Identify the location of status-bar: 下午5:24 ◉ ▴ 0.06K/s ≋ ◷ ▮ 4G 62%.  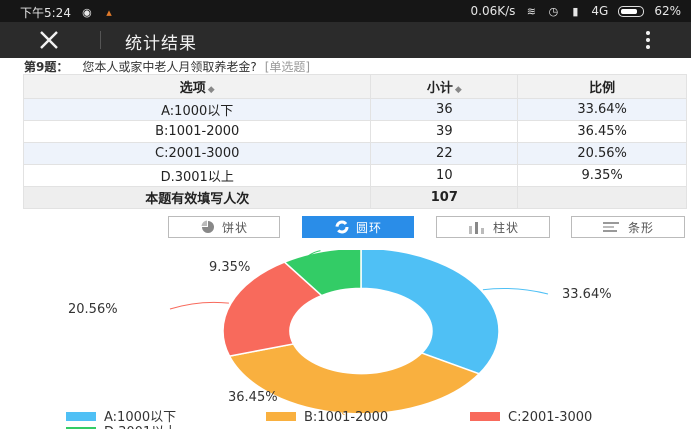
(345, 11).